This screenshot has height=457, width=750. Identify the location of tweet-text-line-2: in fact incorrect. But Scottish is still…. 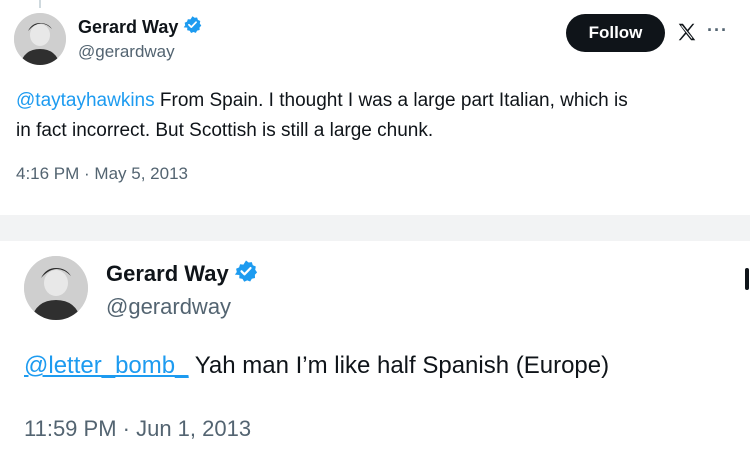
(225, 130).